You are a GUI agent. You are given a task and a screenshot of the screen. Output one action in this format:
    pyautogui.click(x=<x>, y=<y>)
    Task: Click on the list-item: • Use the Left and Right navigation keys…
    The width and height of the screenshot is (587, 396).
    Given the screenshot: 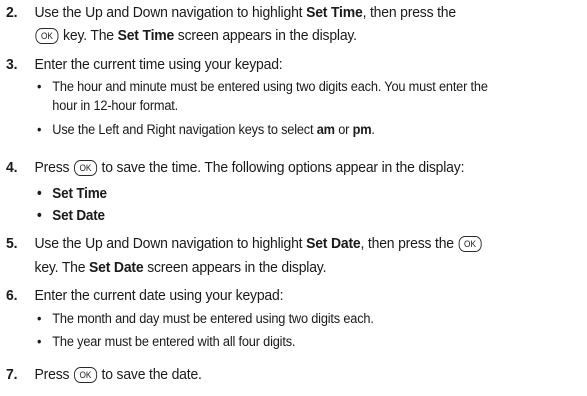 What is the action you would take?
    pyautogui.click(x=312, y=130)
    